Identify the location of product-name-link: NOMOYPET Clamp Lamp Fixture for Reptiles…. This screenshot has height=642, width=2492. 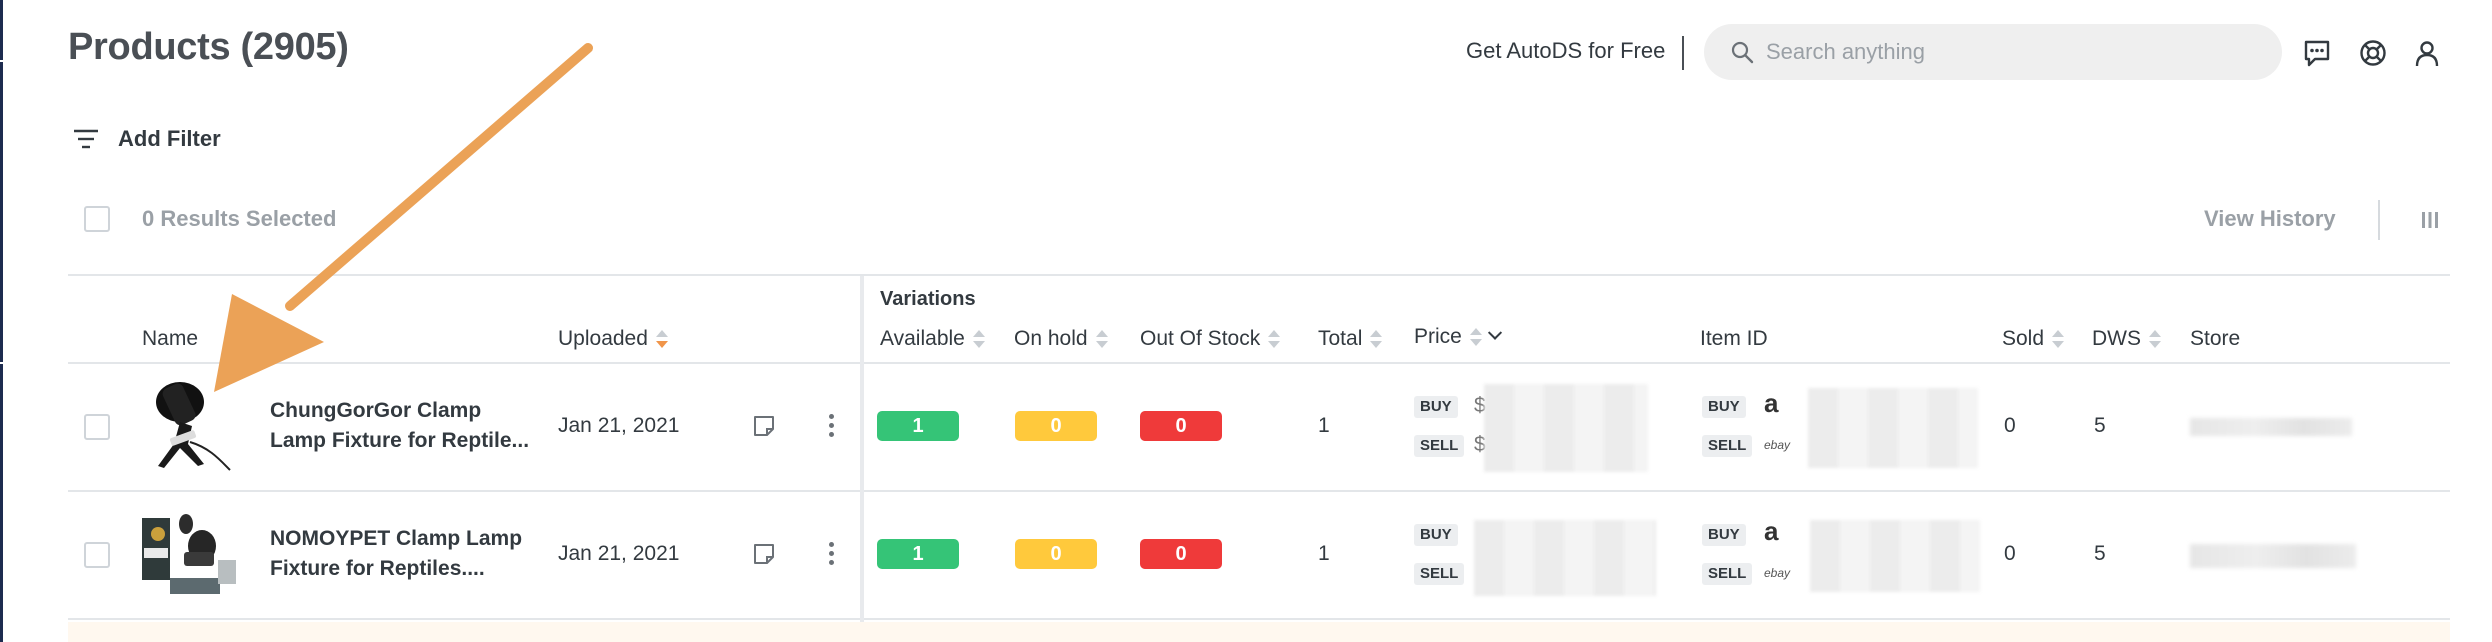
(401, 554).